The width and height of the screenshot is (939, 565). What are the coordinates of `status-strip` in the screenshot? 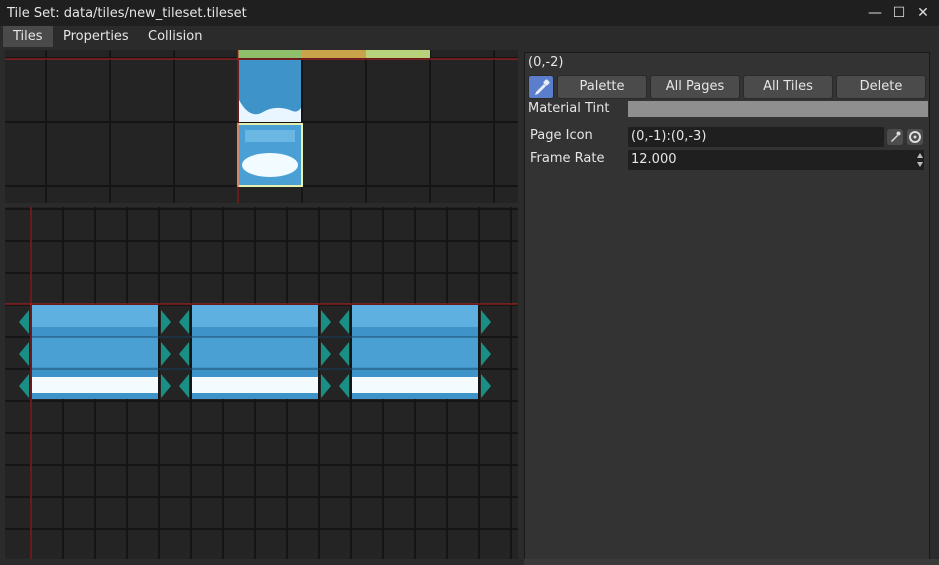 It's located at (731, 562).